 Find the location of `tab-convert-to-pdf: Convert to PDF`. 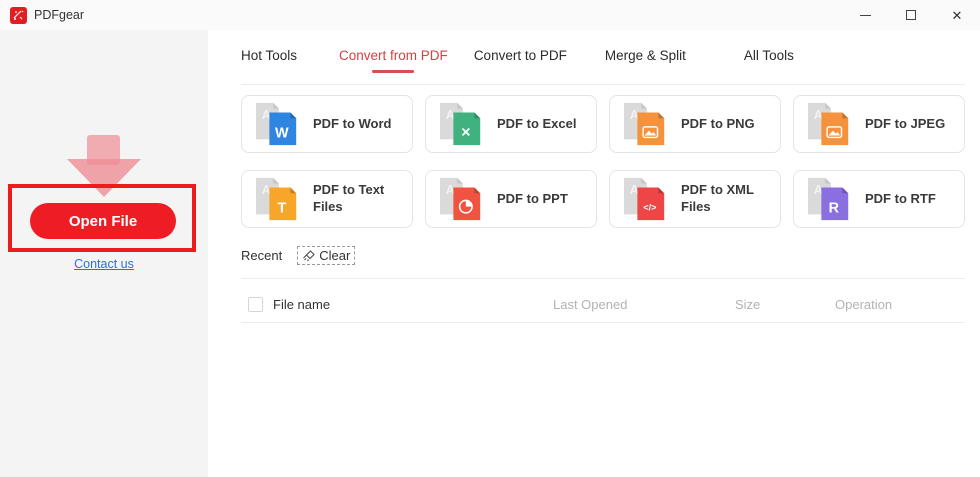

tab-convert-to-pdf: Convert to PDF is located at coordinates (520, 60).